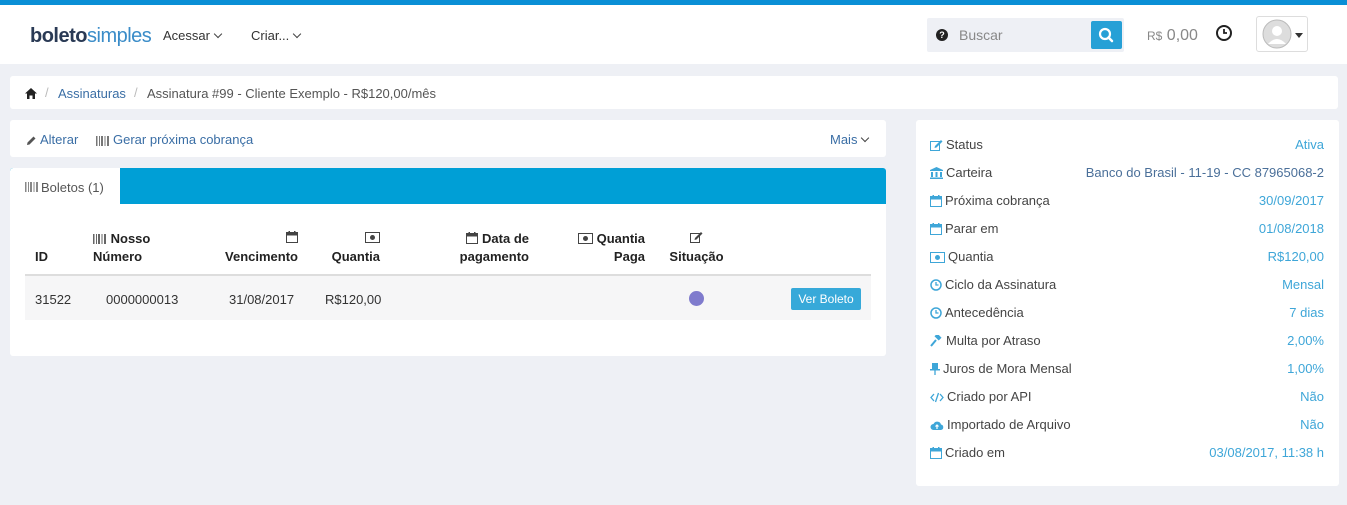 The width and height of the screenshot is (1347, 505). Describe the element at coordinates (121, 248) in the screenshot. I see `column-header-nosso-numero: Nosso Número` at that location.